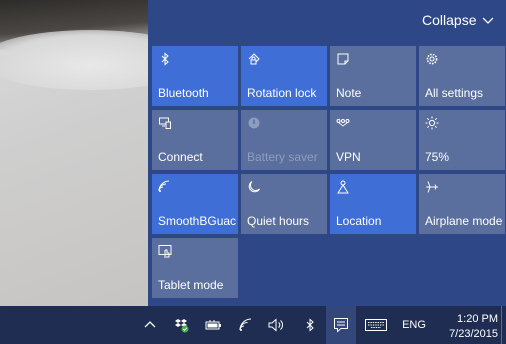  I want to click on airplane-icon, so click(432, 187).